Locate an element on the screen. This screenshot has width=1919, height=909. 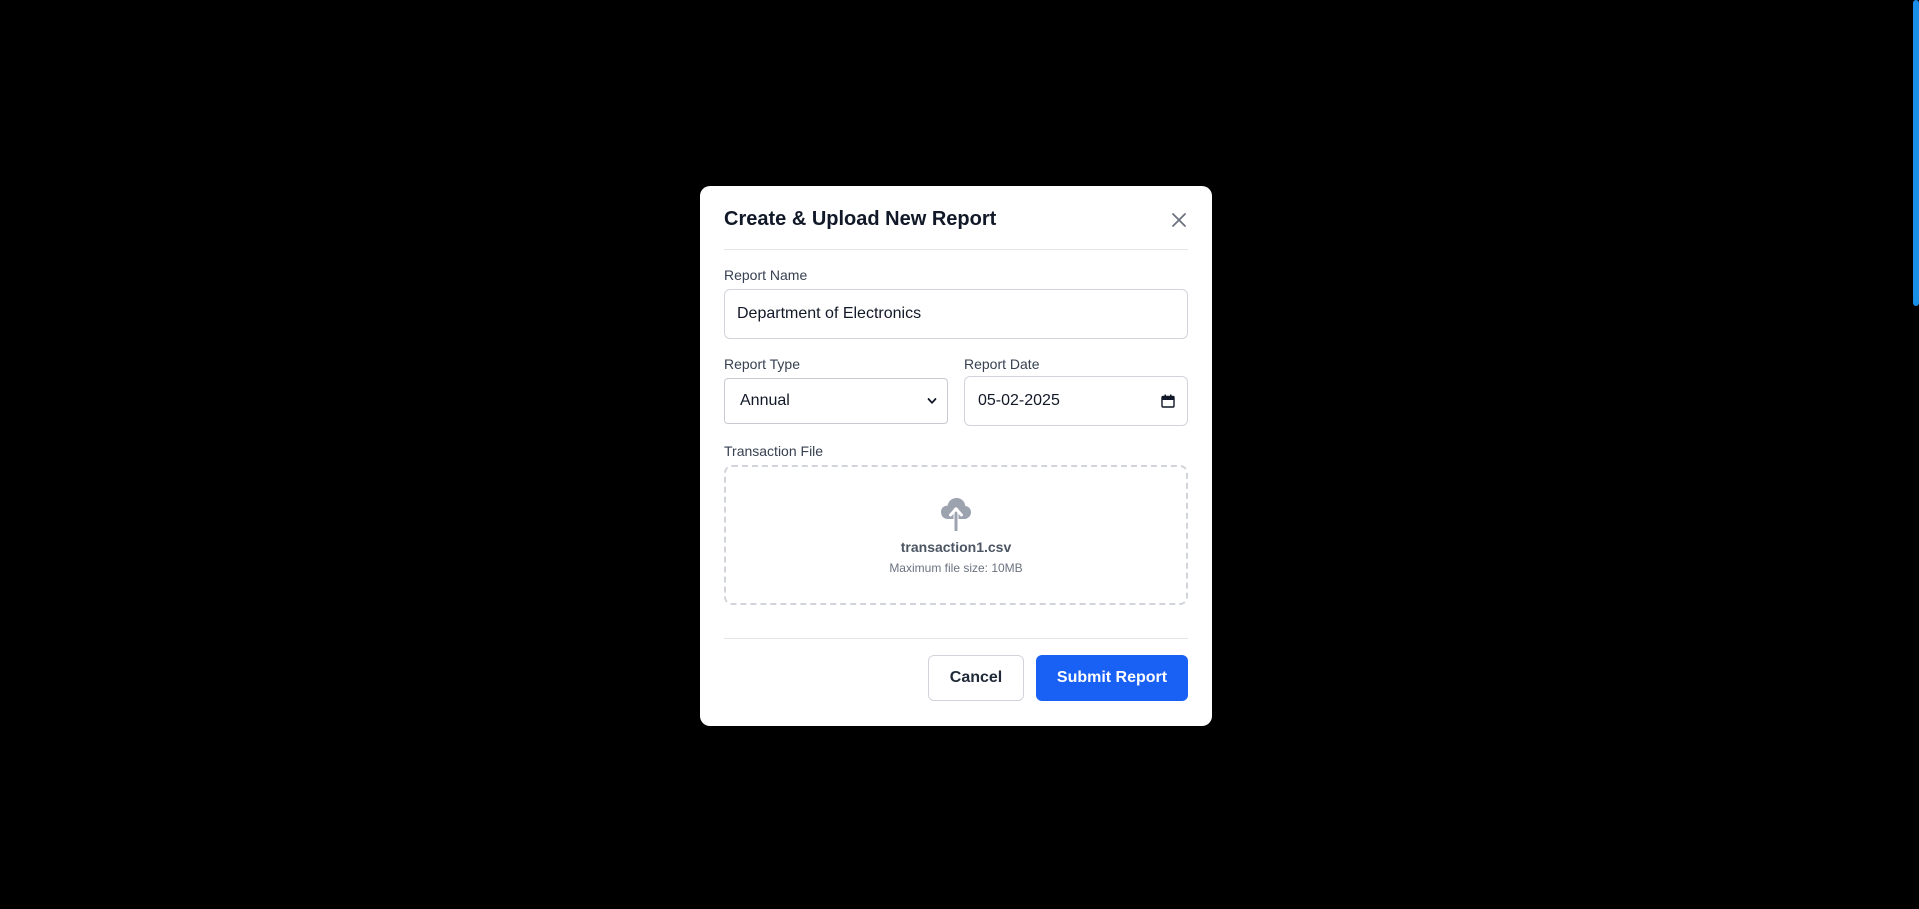
cloud-upload-icon is located at coordinates (956, 514).